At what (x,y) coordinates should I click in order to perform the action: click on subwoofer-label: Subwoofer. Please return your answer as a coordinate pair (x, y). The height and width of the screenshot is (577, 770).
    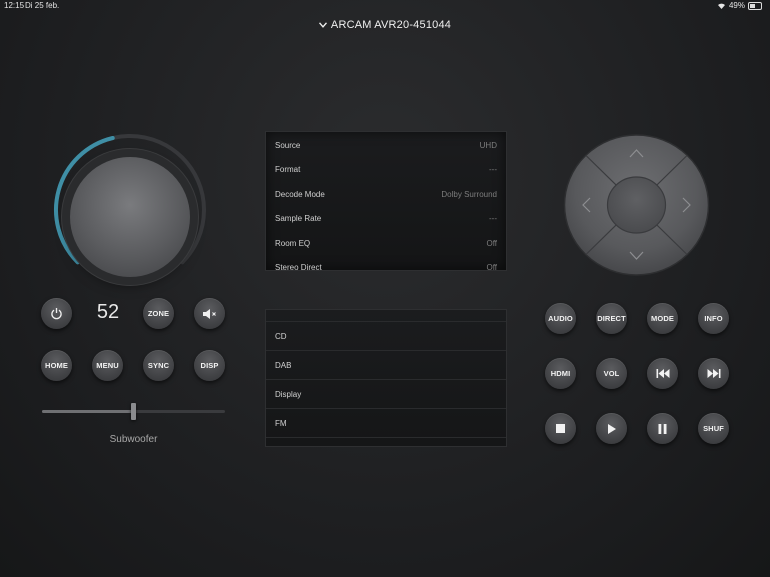
    Looking at the image, I should click on (133, 439).